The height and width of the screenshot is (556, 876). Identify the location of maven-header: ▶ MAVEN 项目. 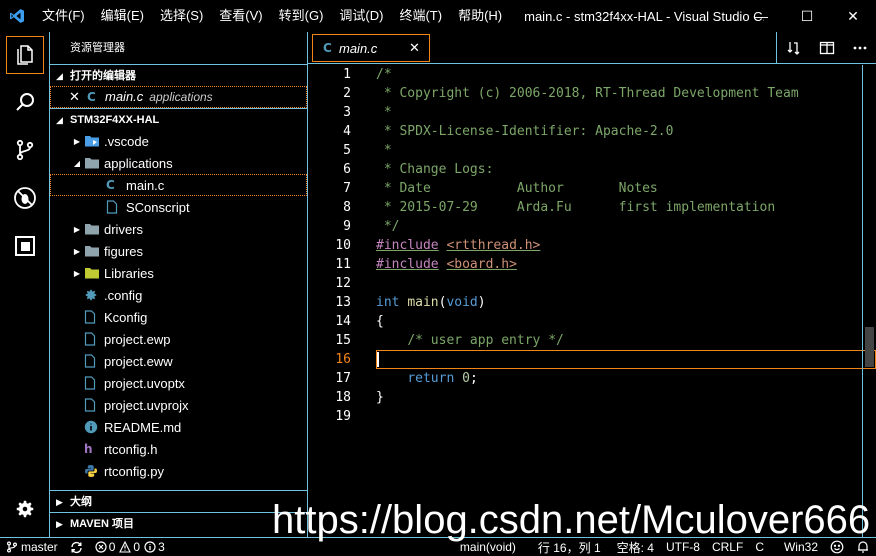
(178, 523).